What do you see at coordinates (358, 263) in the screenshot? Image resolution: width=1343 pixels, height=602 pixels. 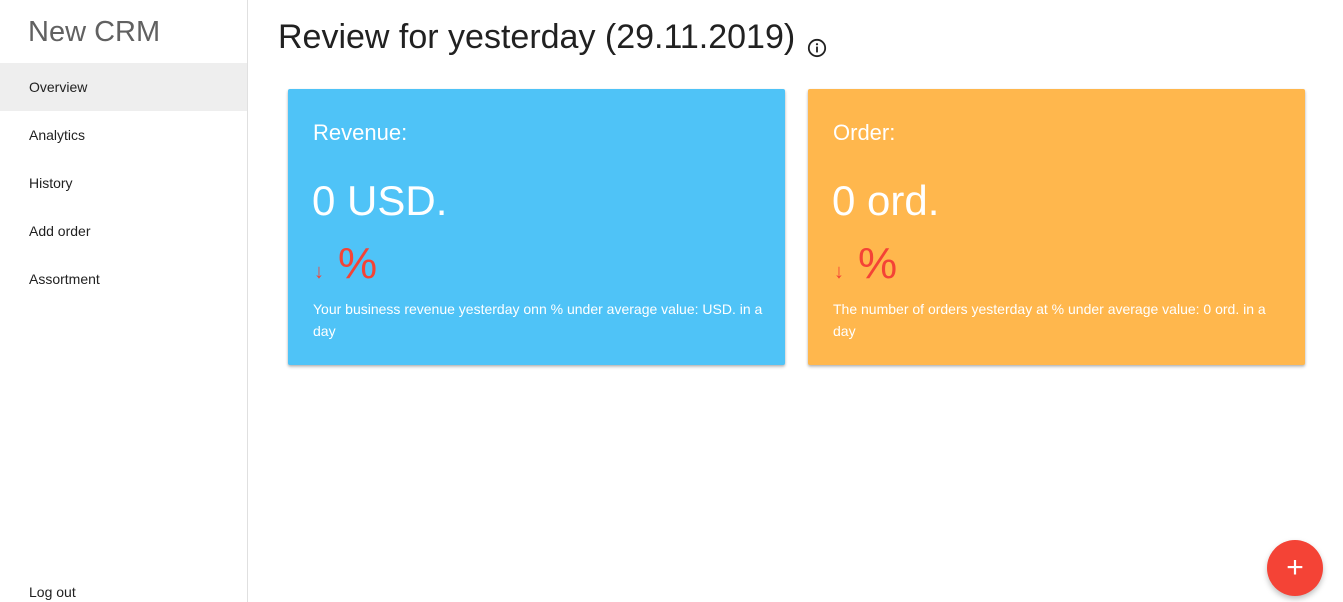 I see `revenue-card-percent: %` at bounding box center [358, 263].